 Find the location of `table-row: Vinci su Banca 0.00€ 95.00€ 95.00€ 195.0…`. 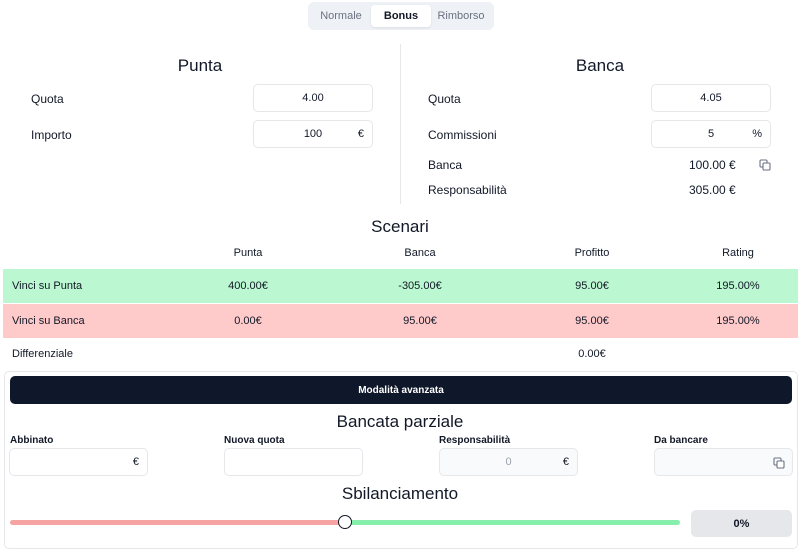

table-row: Vinci su Banca 0.00€ 95.00€ 95.00€ 195.0… is located at coordinates (400, 321).